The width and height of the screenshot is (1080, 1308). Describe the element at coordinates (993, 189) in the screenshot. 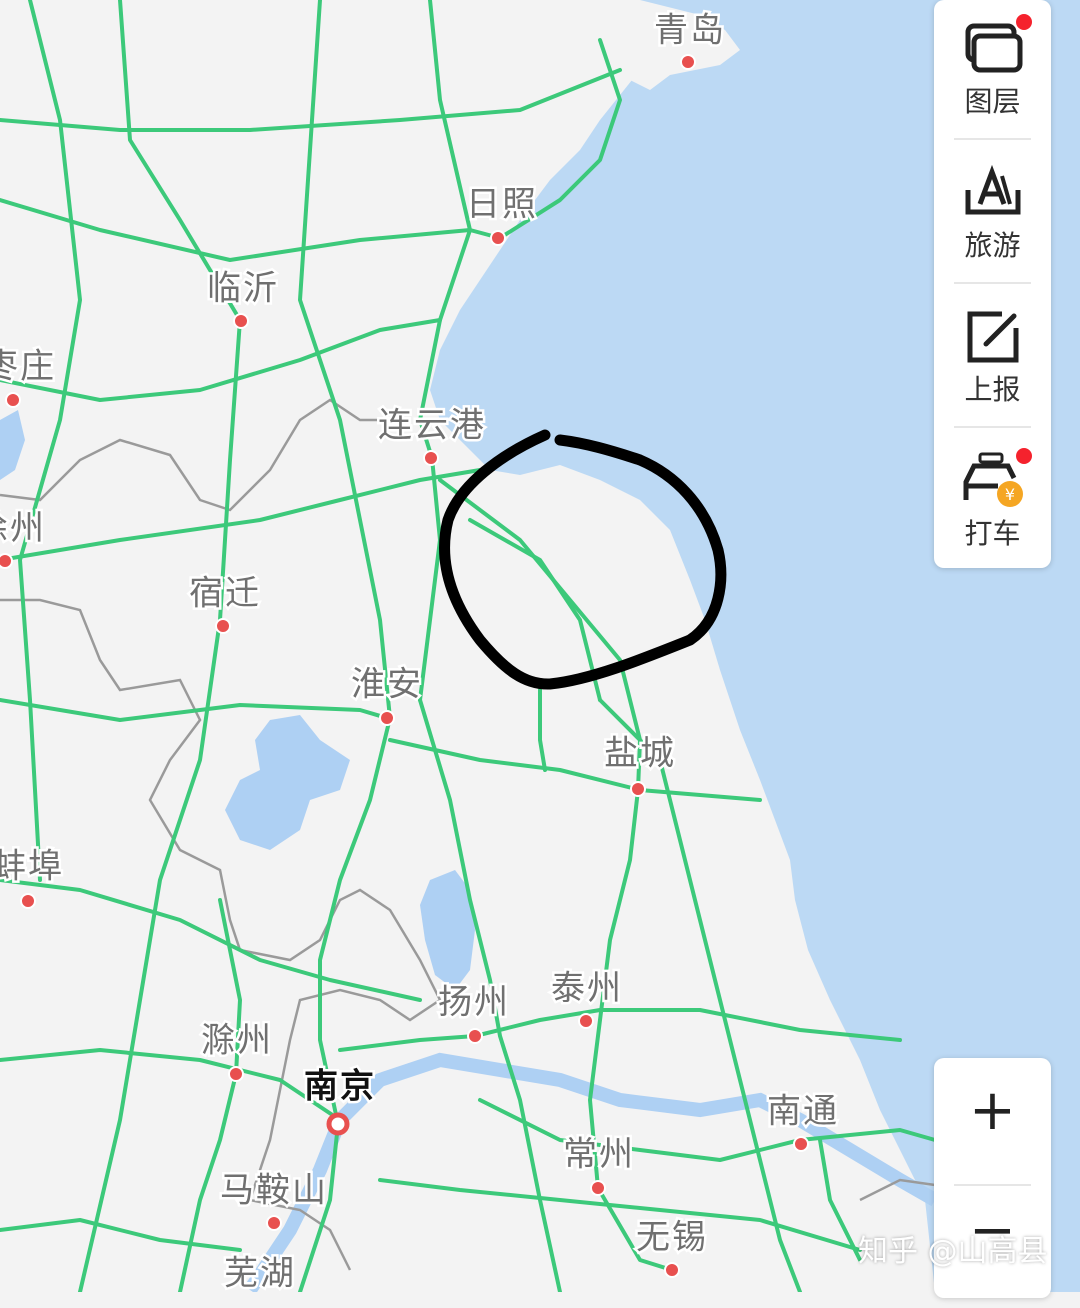

I see `travel-icon` at that location.